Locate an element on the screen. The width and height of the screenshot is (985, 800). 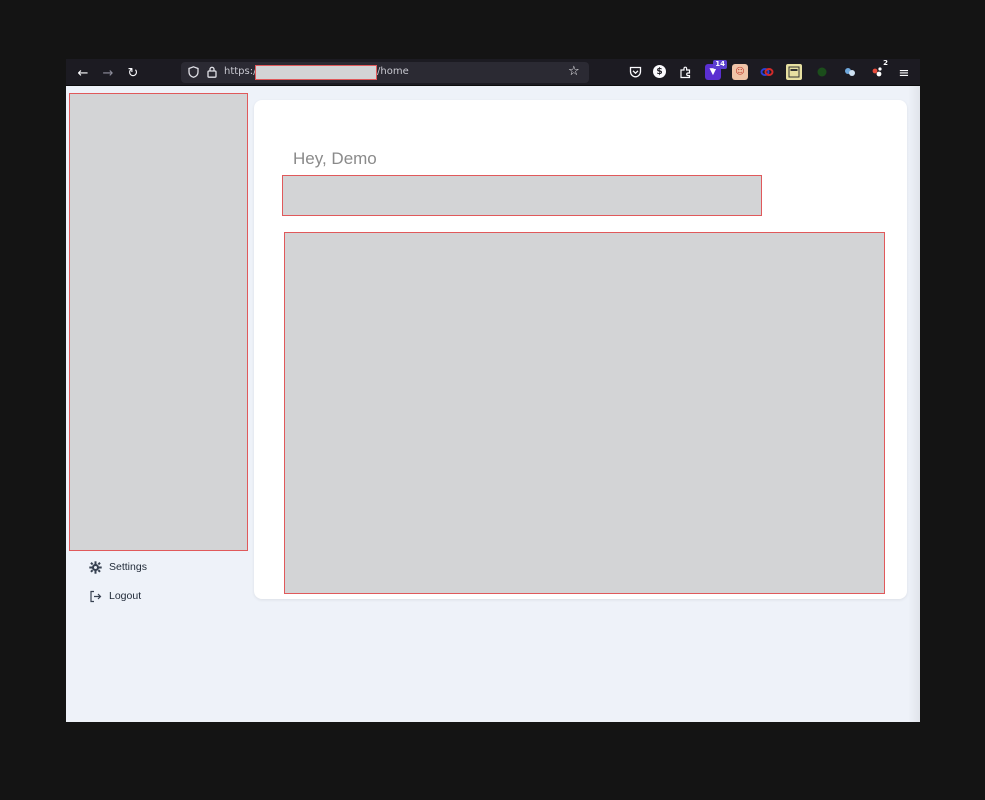
back-button: ← is located at coordinates (83, 73).